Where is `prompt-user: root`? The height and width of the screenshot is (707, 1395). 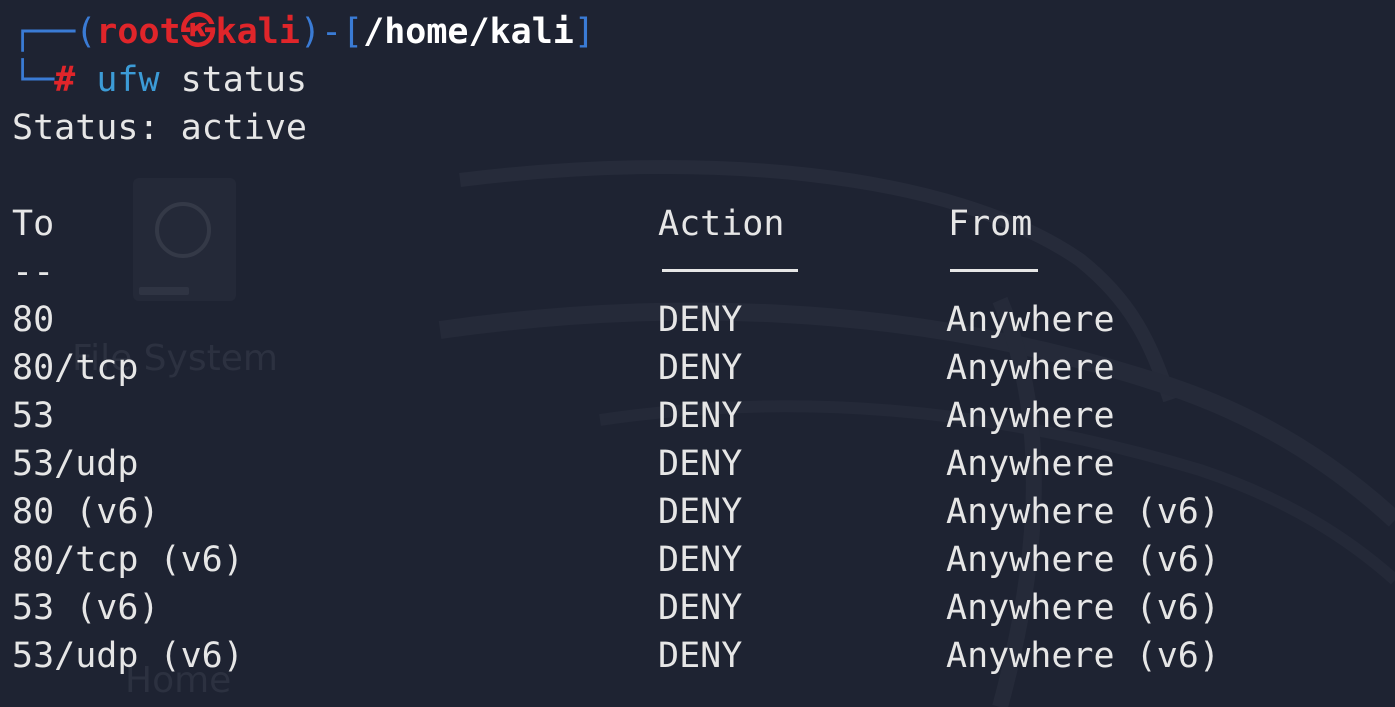
prompt-user: root is located at coordinates (138, 32).